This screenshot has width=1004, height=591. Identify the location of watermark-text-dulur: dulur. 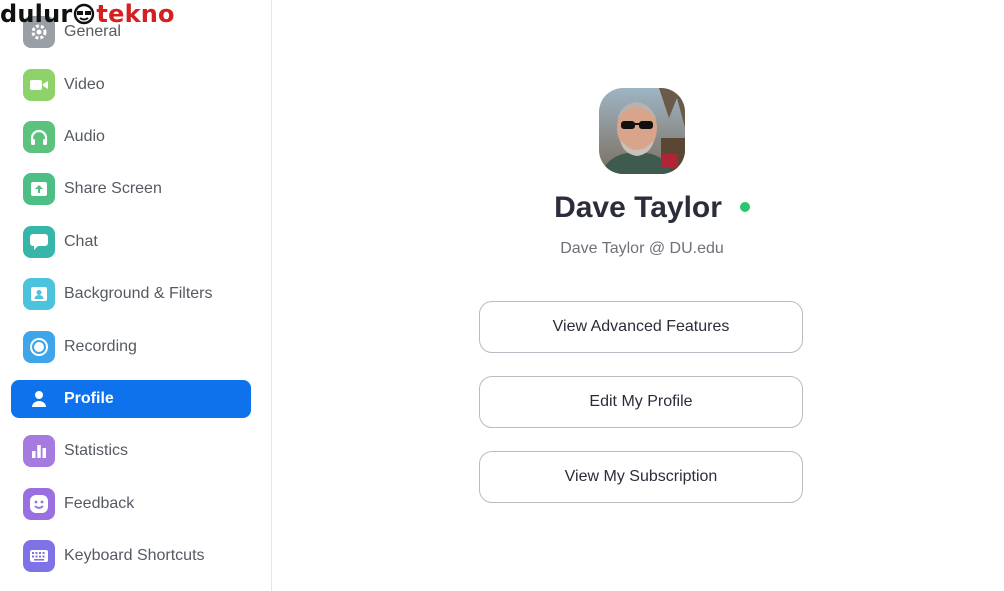
(36, 14).